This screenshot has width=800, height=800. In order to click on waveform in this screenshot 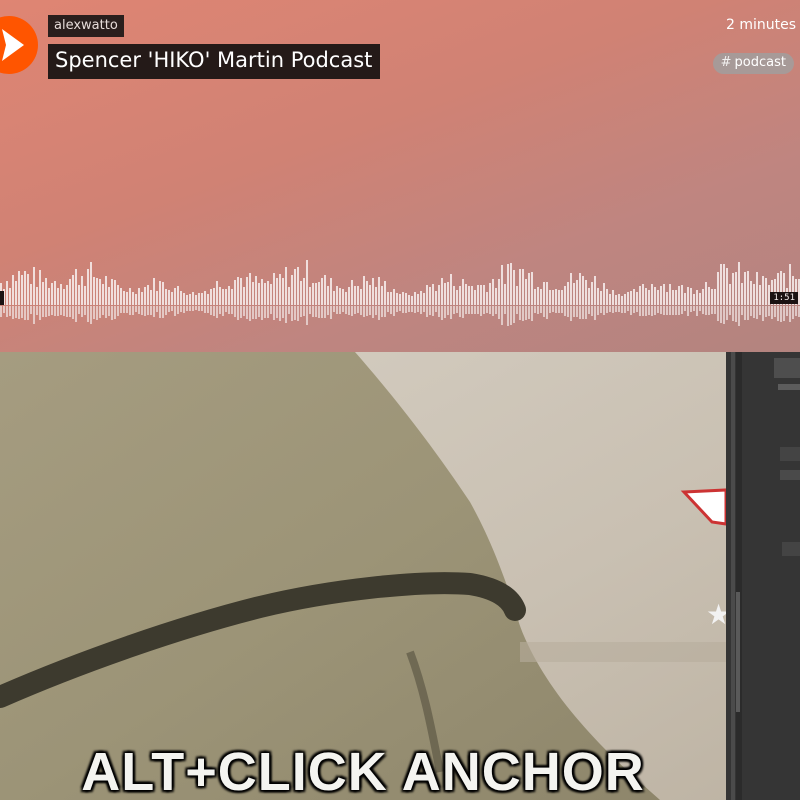, I will do `click(400, 286)`.